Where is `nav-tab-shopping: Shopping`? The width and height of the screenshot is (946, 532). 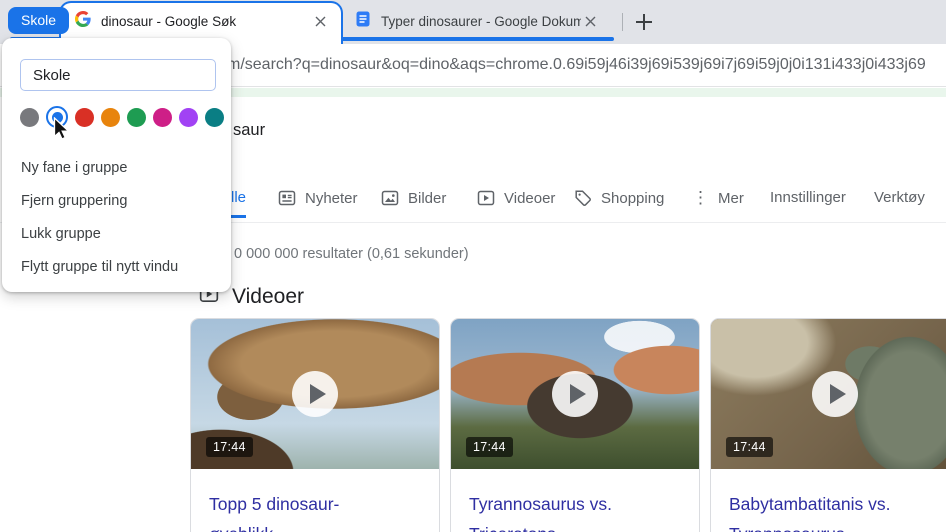
nav-tab-shopping: Shopping is located at coordinates (619, 198).